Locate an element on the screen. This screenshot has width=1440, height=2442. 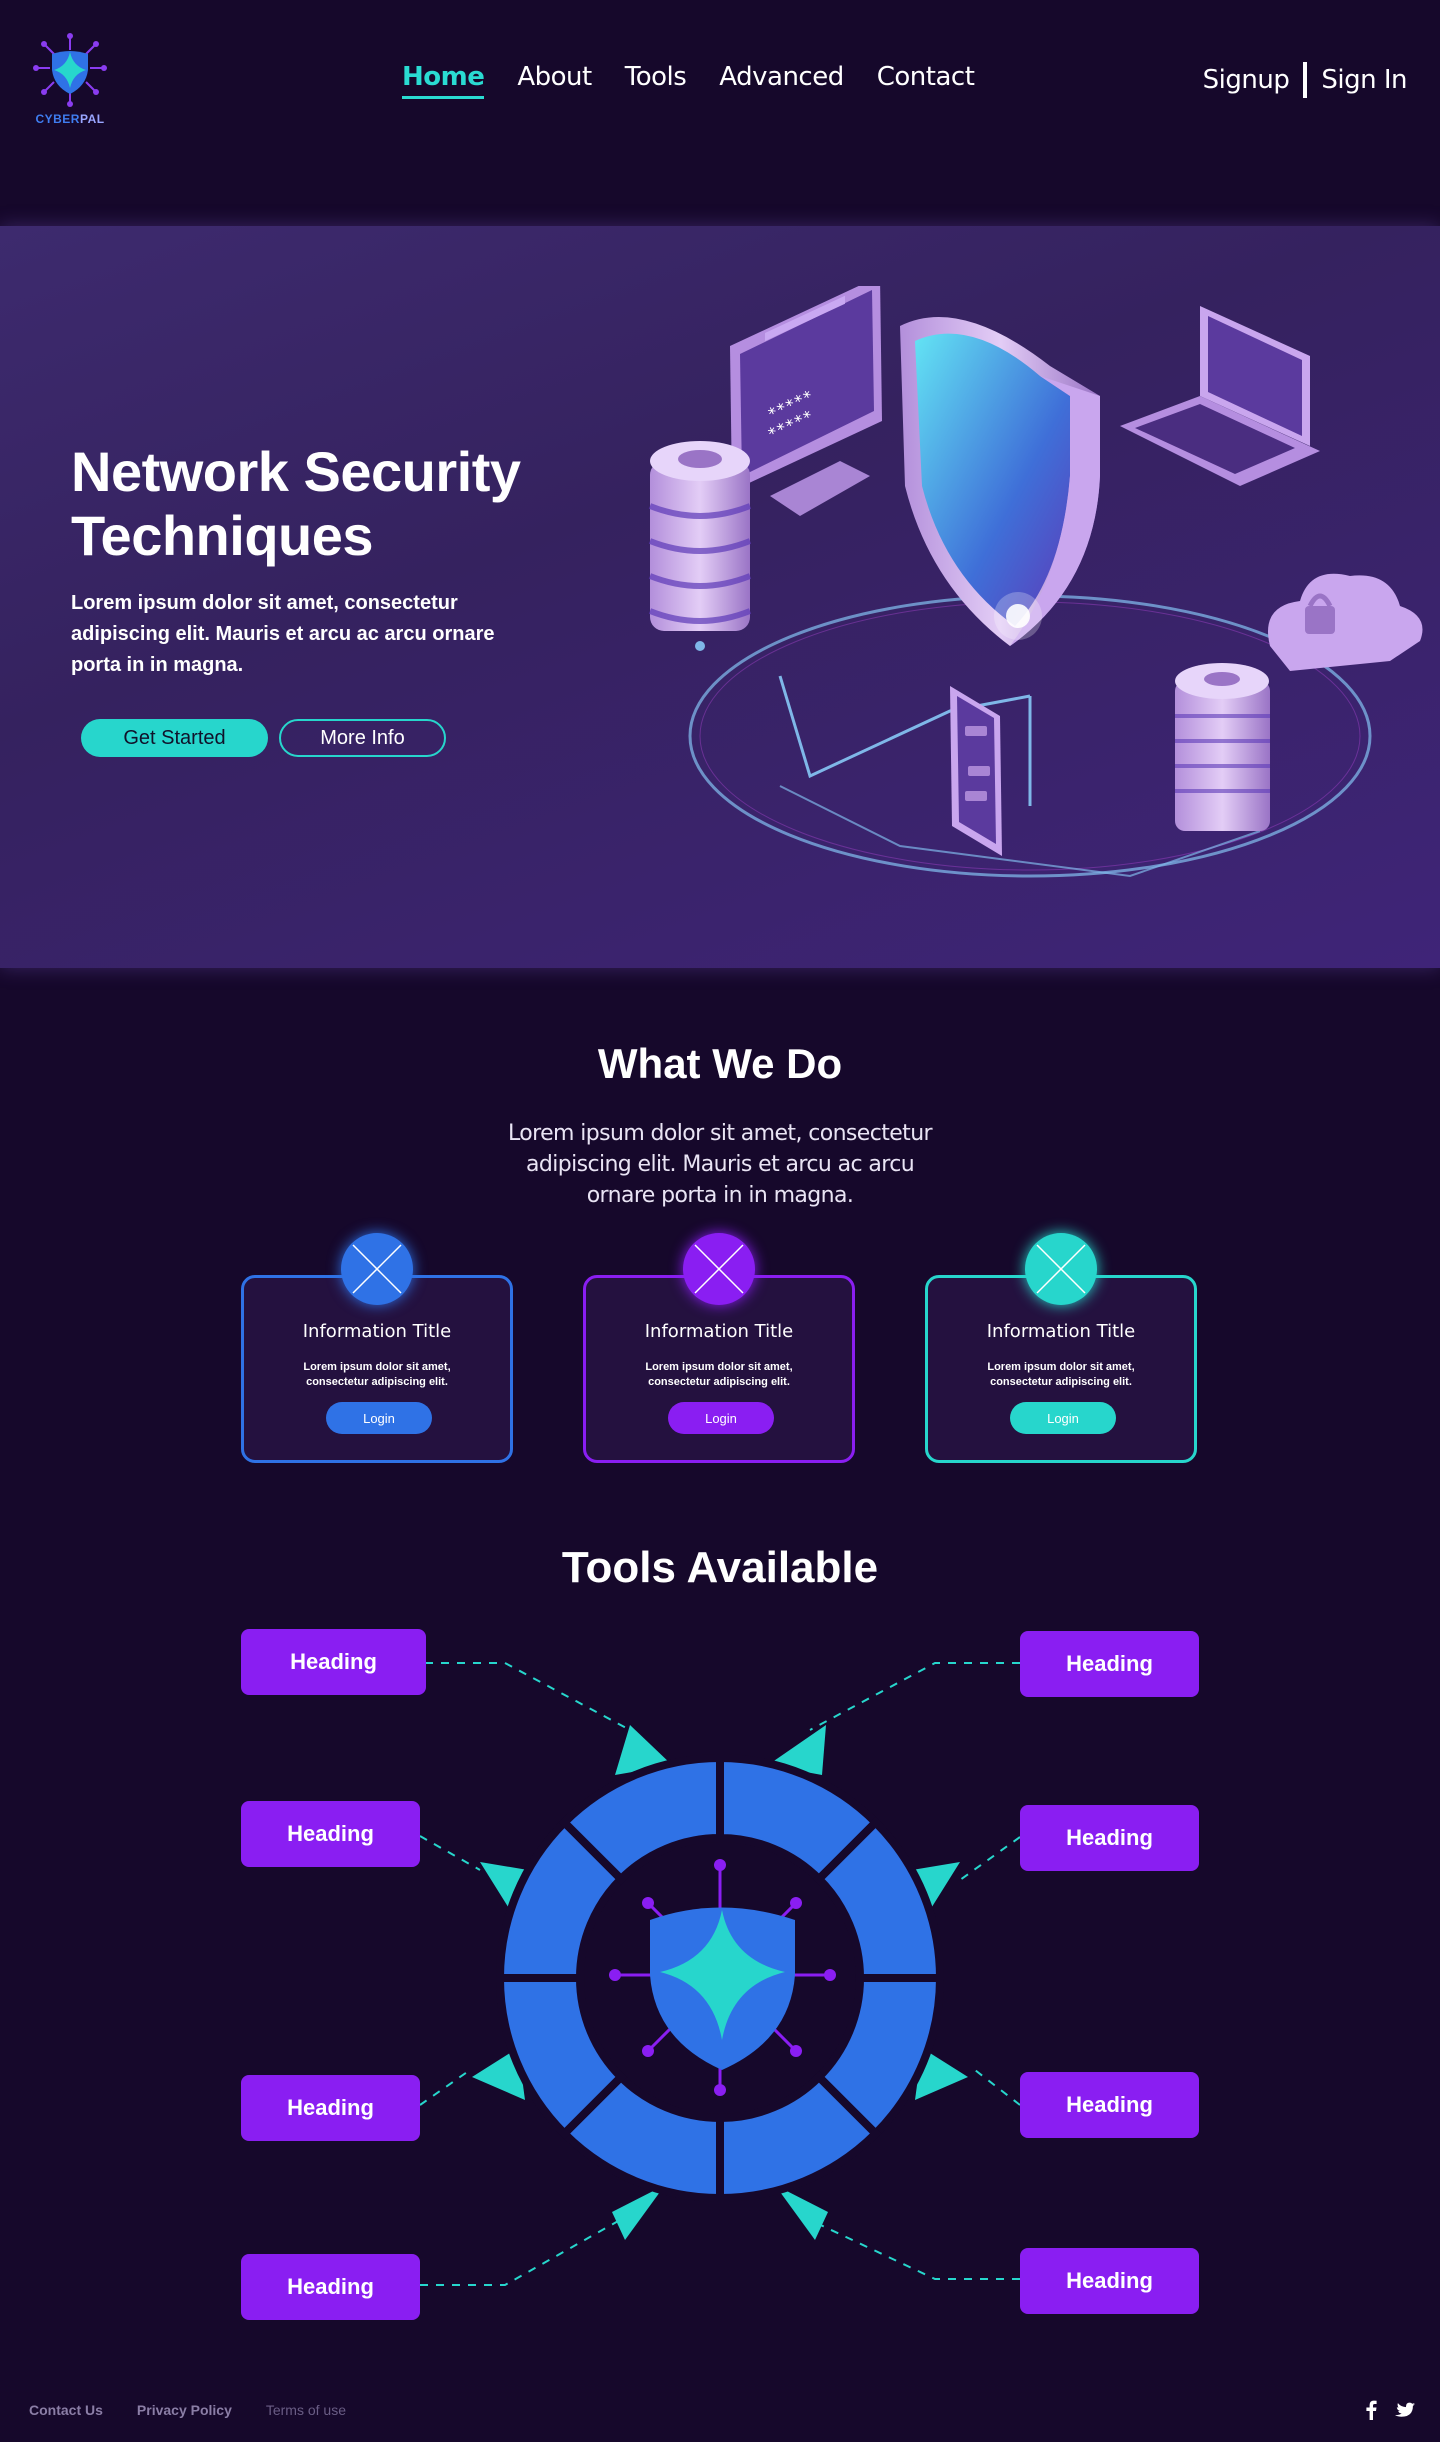
logo-text-pal: PAL is located at coordinates (92, 119).